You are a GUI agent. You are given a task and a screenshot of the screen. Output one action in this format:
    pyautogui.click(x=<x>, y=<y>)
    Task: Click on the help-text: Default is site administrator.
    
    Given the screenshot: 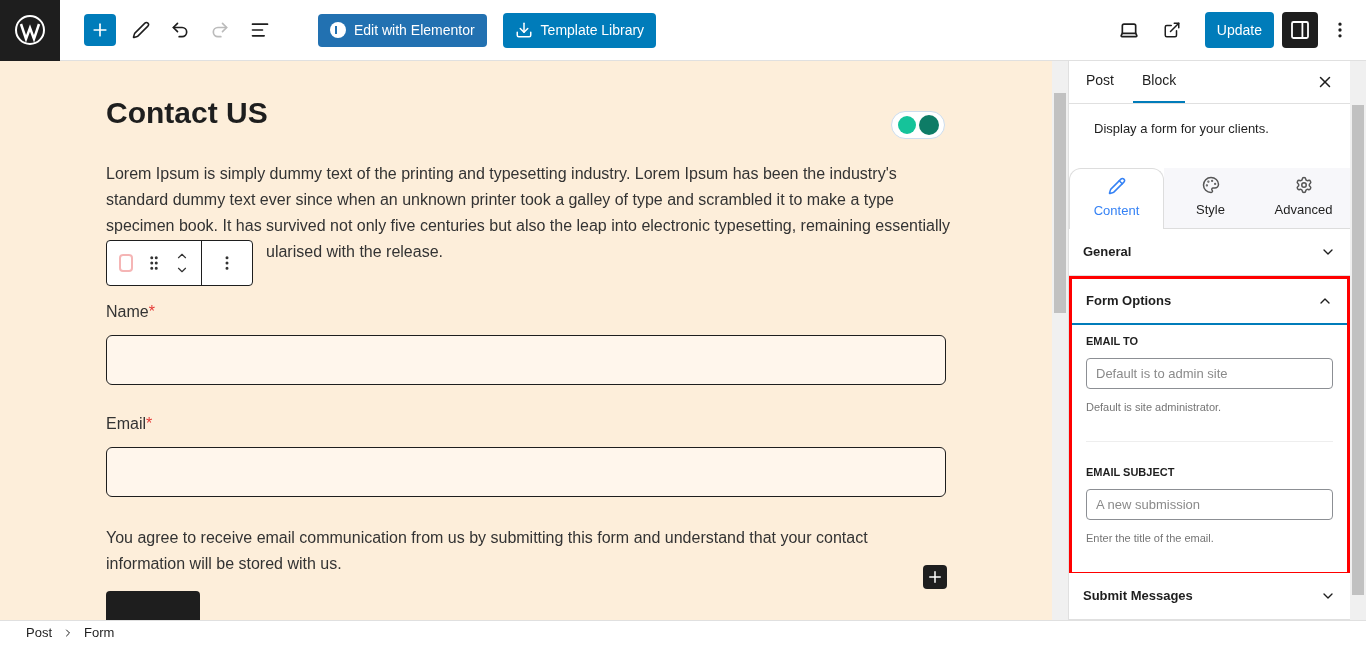 What is the action you would take?
    pyautogui.click(x=1154, y=407)
    